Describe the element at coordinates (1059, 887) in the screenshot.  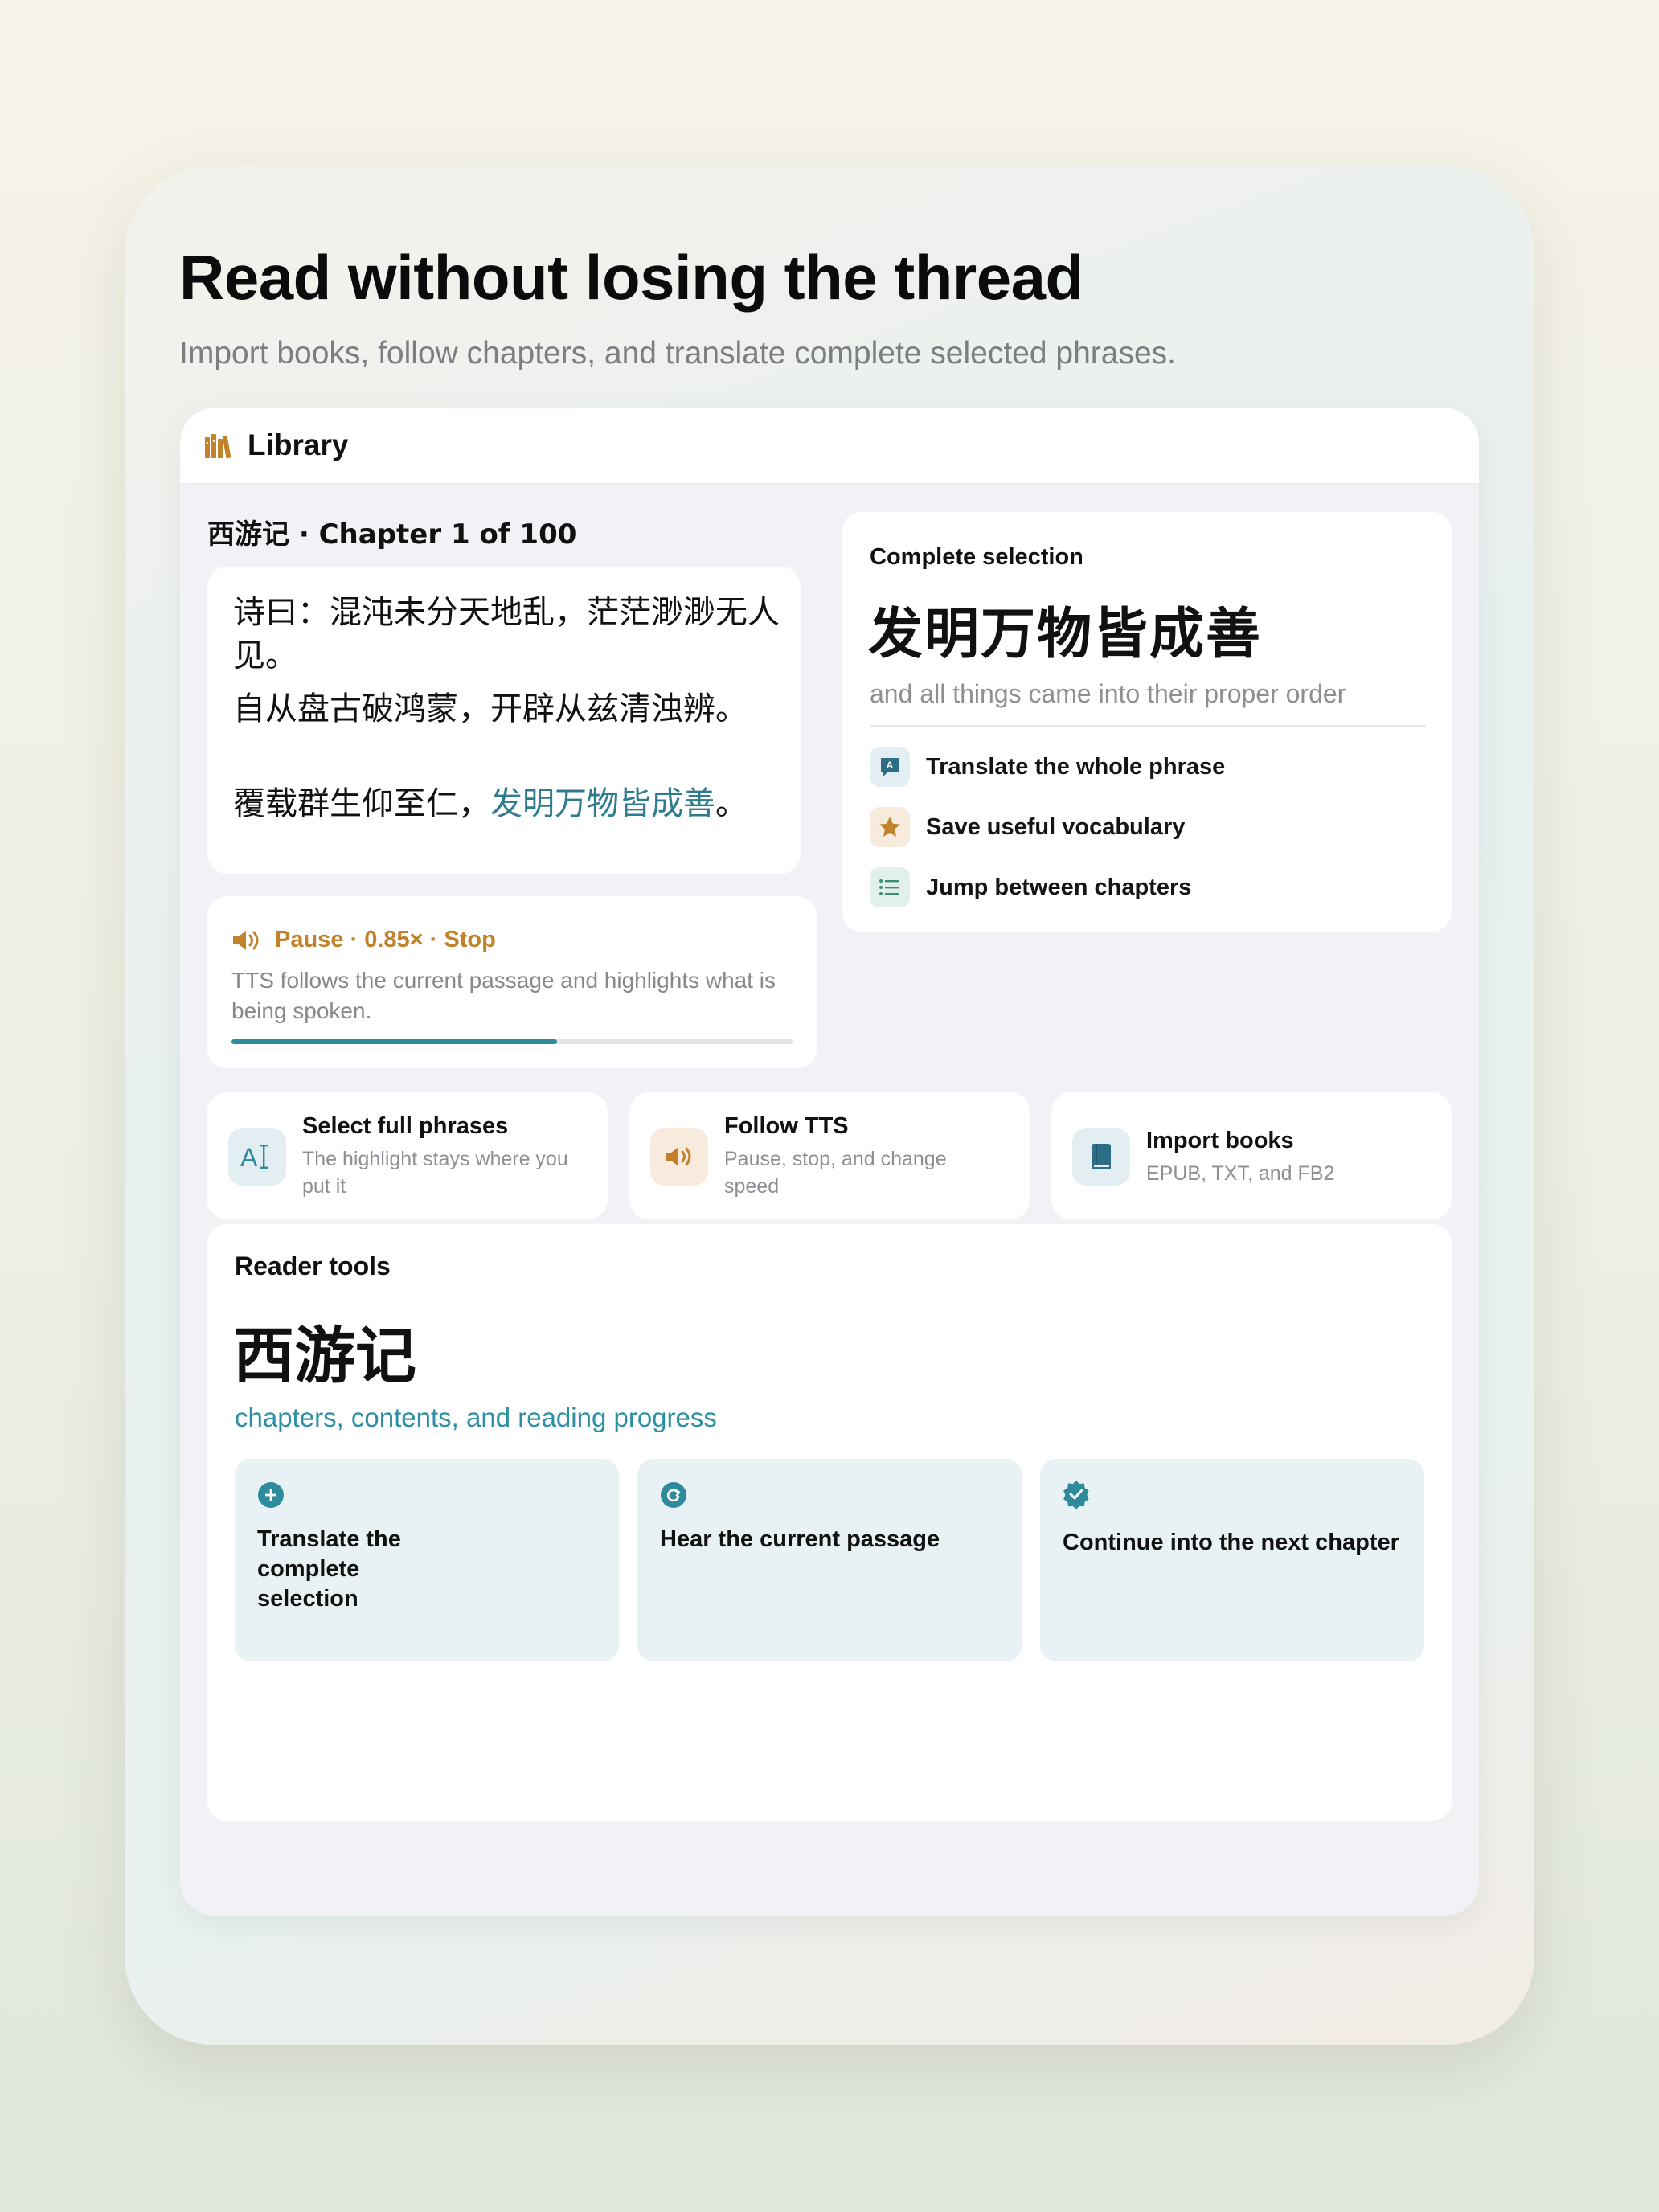
I see `feature-label: Jump between chapters` at that location.